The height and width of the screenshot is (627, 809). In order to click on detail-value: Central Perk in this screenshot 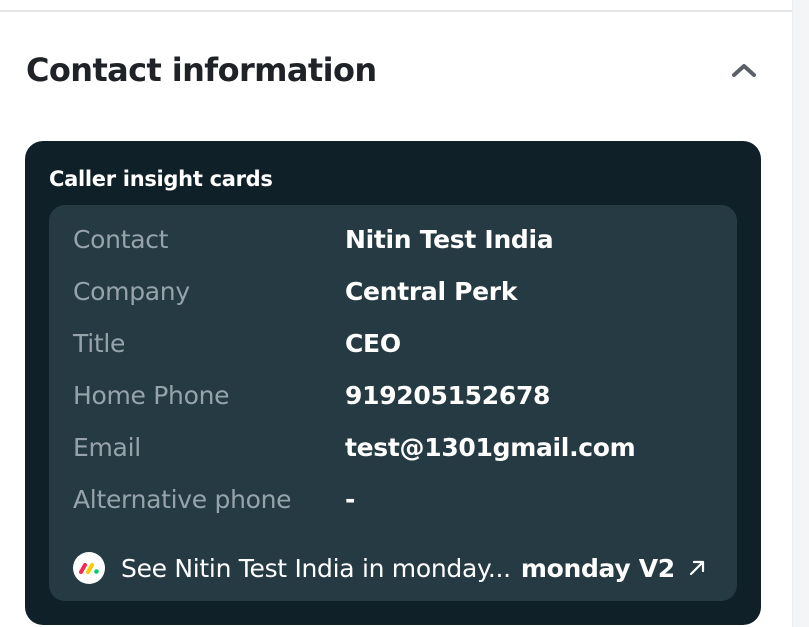, I will do `click(431, 291)`.